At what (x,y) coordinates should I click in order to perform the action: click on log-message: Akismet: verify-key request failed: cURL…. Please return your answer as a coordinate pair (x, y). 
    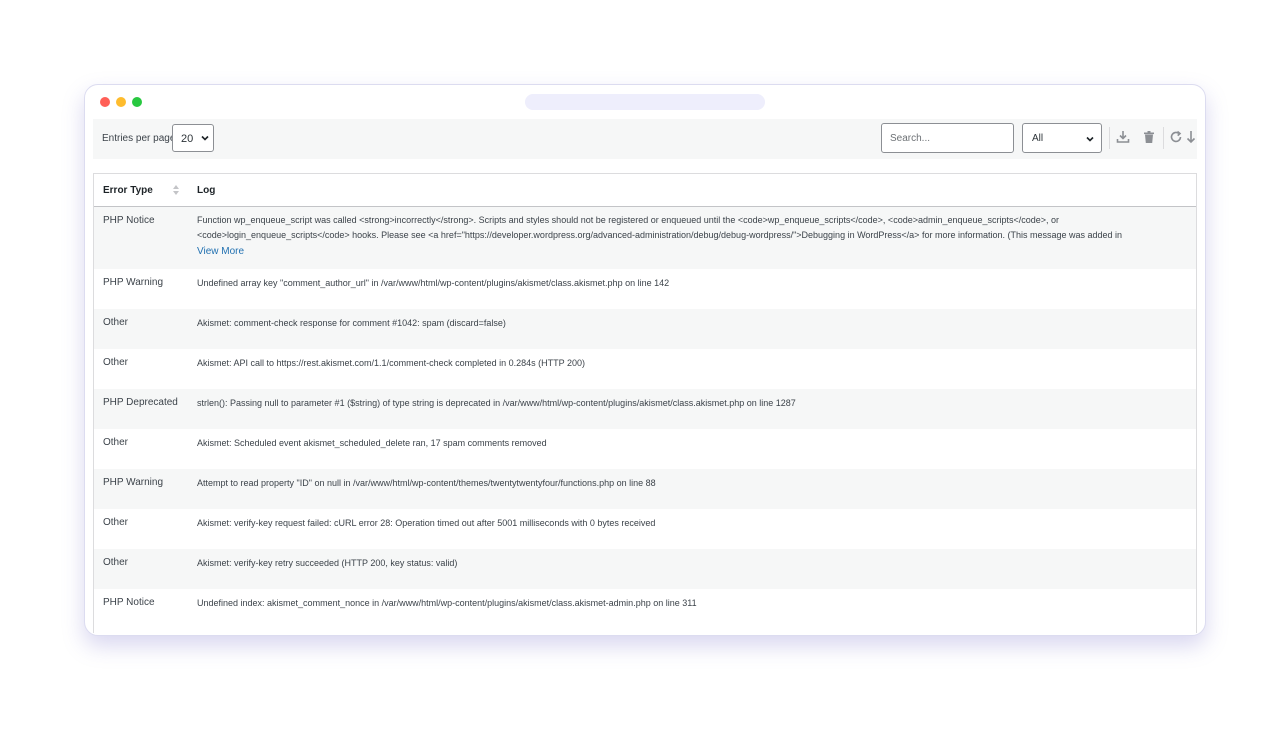
    Looking at the image, I should click on (426, 523).